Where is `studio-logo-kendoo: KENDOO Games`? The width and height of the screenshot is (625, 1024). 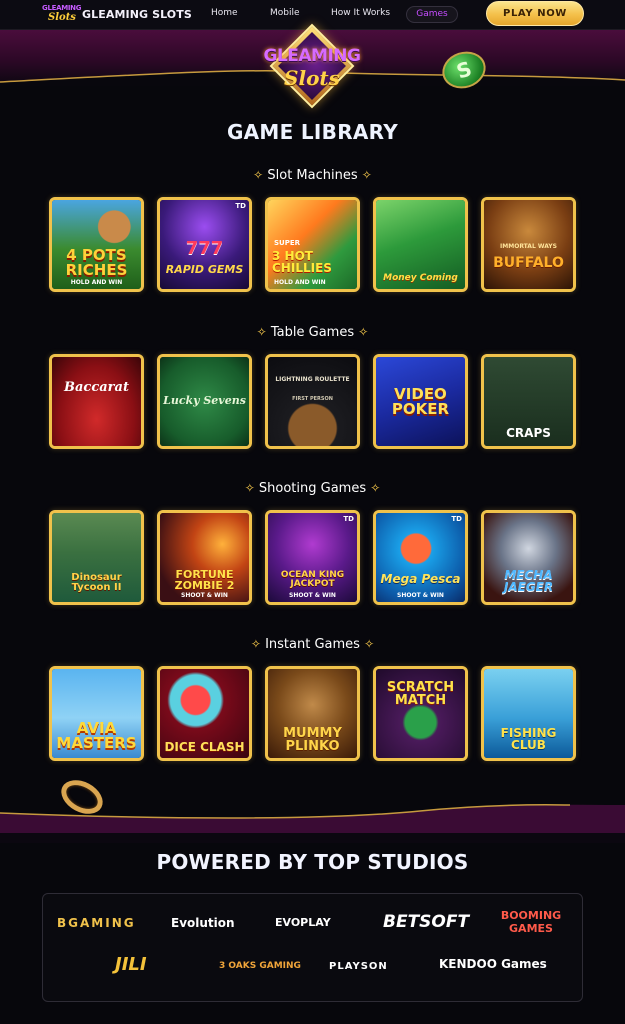
studio-logo-kendoo: KENDOO Games is located at coordinates (493, 964).